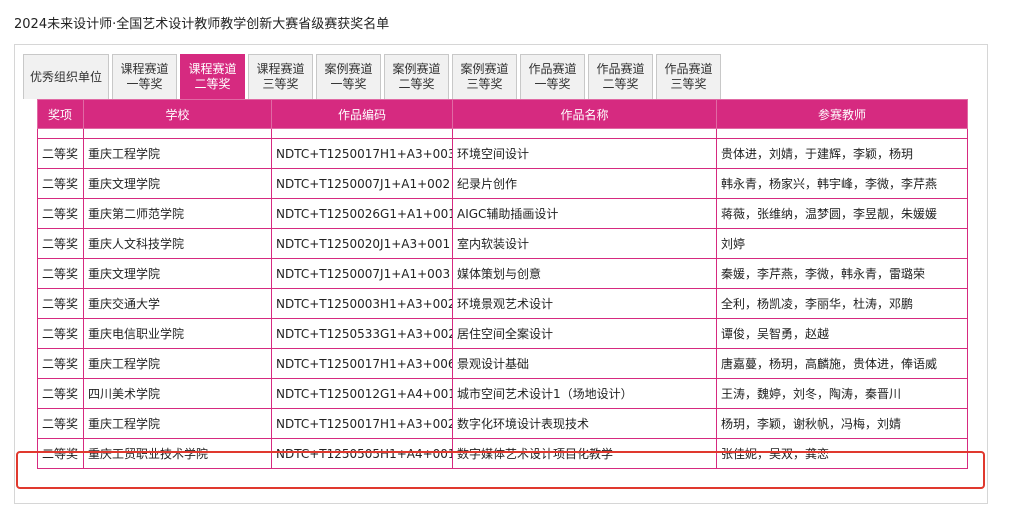 This screenshot has width=1024, height=506. Describe the element at coordinates (842, 333) in the screenshot. I see `teachers-cell: 谭俊，吴智勇，赵越` at that location.